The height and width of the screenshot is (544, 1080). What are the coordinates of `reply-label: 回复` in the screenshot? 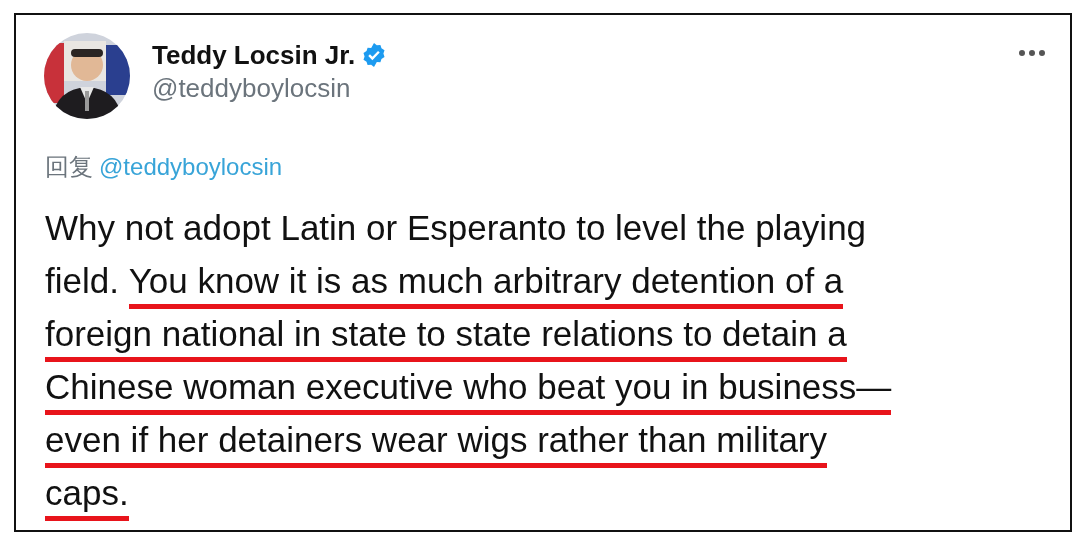 It's located at (69, 167).